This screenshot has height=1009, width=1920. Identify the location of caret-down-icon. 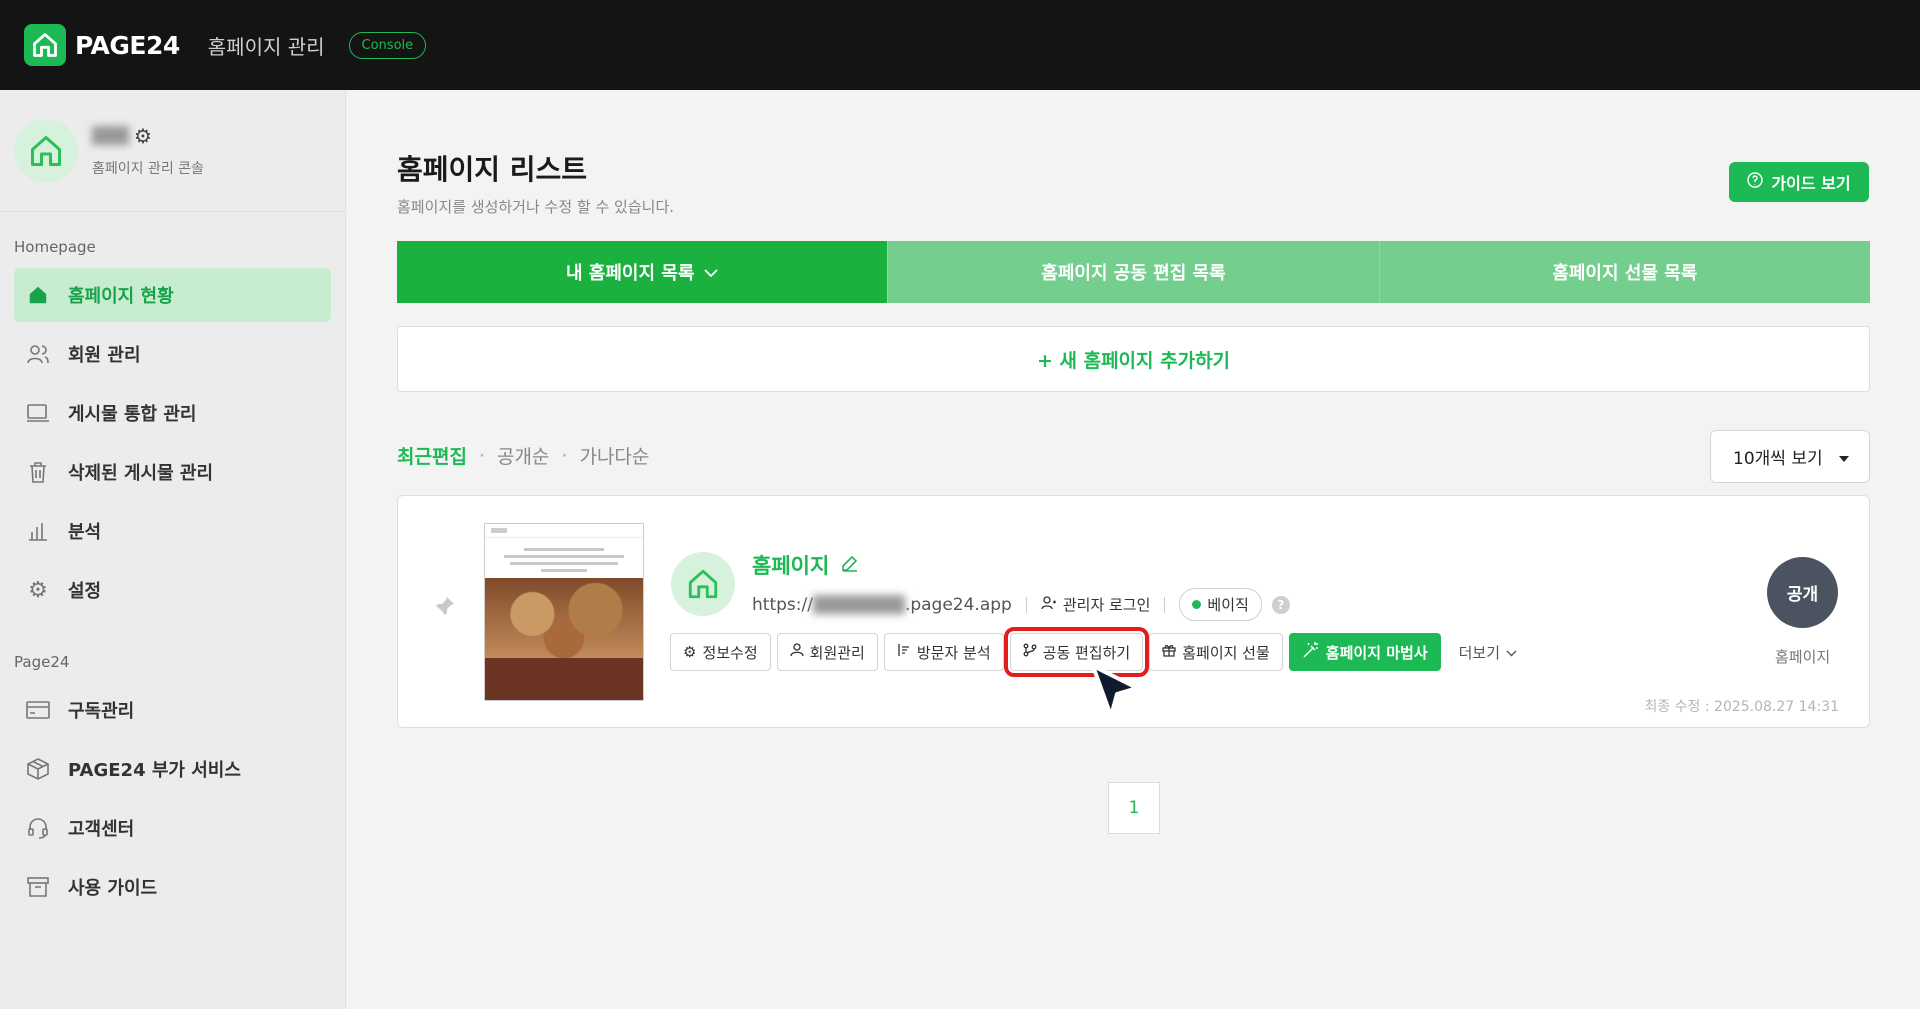
(1844, 457).